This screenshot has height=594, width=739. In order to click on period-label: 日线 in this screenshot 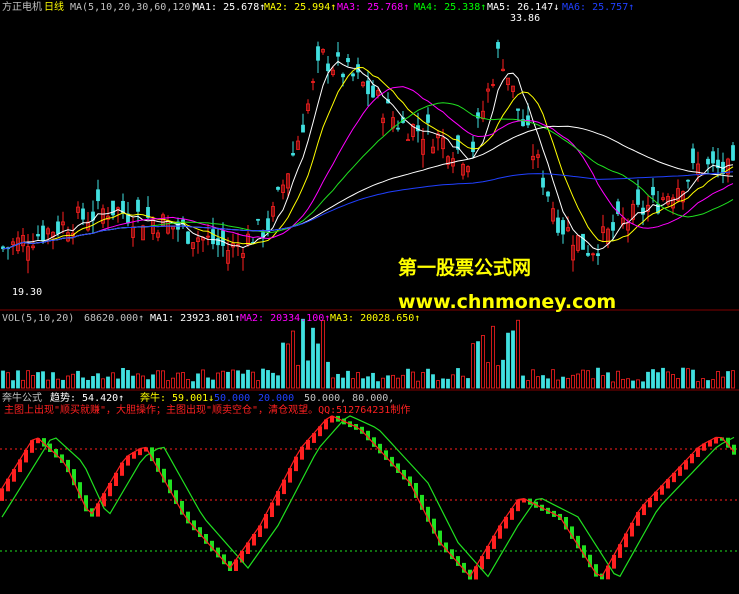, I will do `click(54, 6)`.